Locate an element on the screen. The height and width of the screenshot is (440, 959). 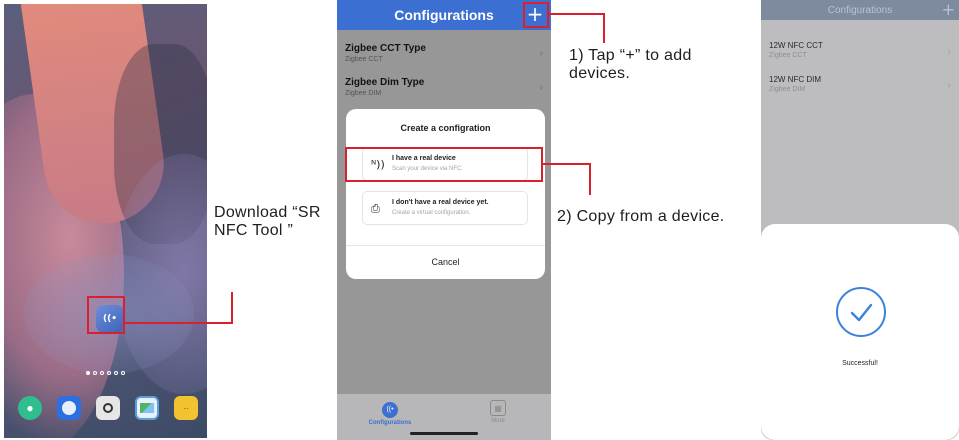
step2-instruction: 2) Copy from a device. is located at coordinates (641, 216).